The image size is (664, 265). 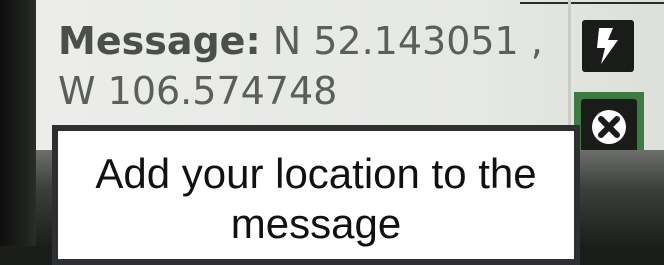 What do you see at coordinates (18, 123) in the screenshot?
I see `device-bezel` at bounding box center [18, 123].